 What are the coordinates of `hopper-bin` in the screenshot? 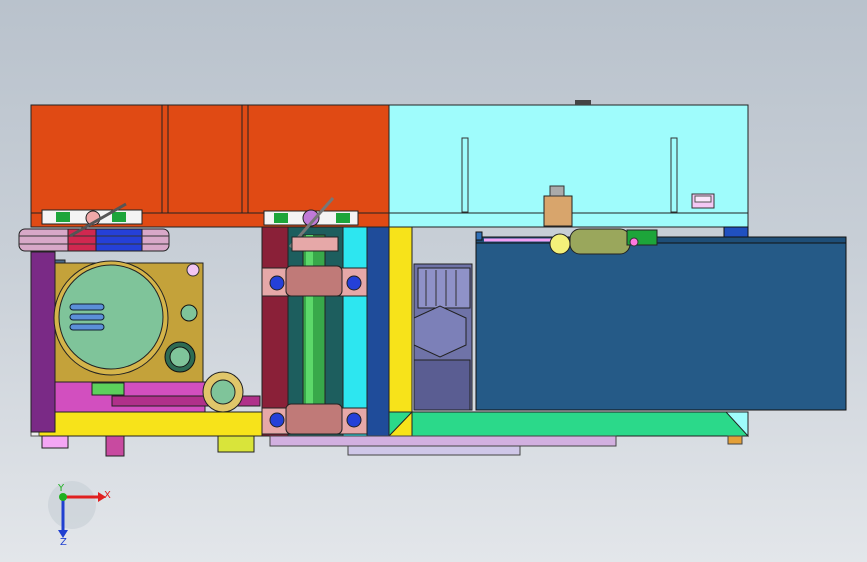 It's located at (661, 318).